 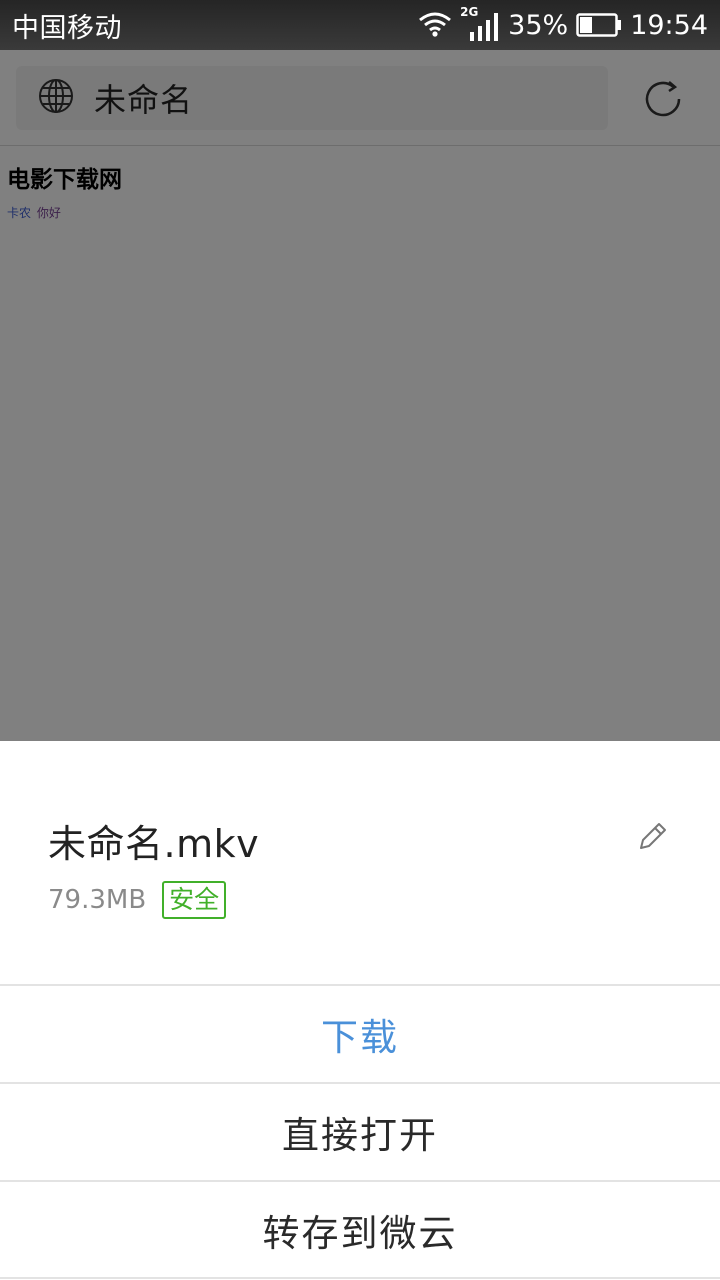 I want to click on refresh-button, so click(x=663, y=101).